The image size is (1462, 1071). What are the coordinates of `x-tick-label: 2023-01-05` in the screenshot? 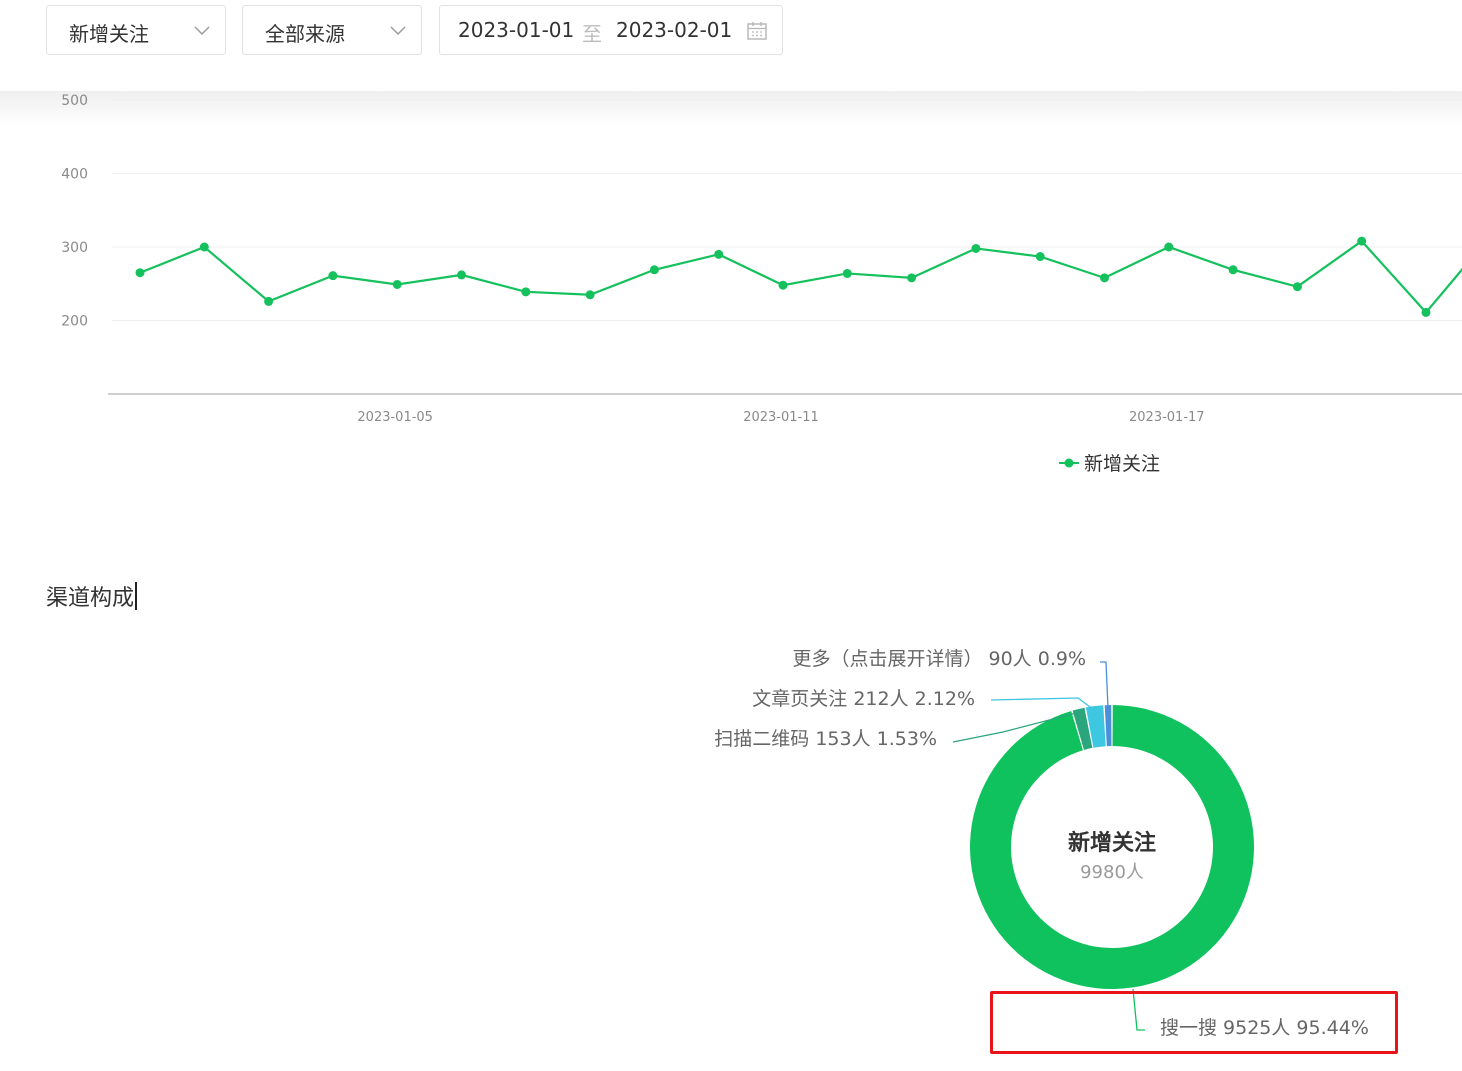 It's located at (395, 417).